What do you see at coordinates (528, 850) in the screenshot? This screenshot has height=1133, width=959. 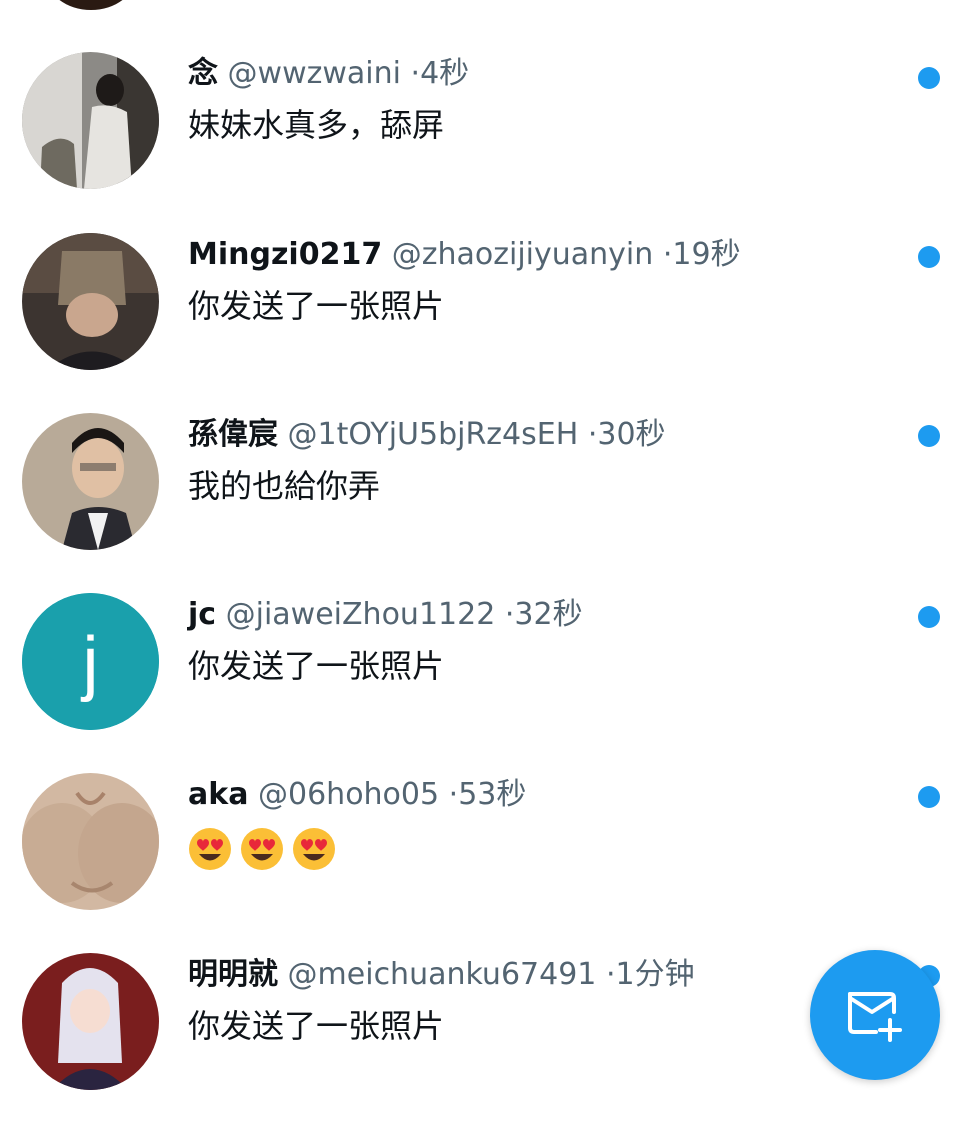 I see `message-preview` at bounding box center [528, 850].